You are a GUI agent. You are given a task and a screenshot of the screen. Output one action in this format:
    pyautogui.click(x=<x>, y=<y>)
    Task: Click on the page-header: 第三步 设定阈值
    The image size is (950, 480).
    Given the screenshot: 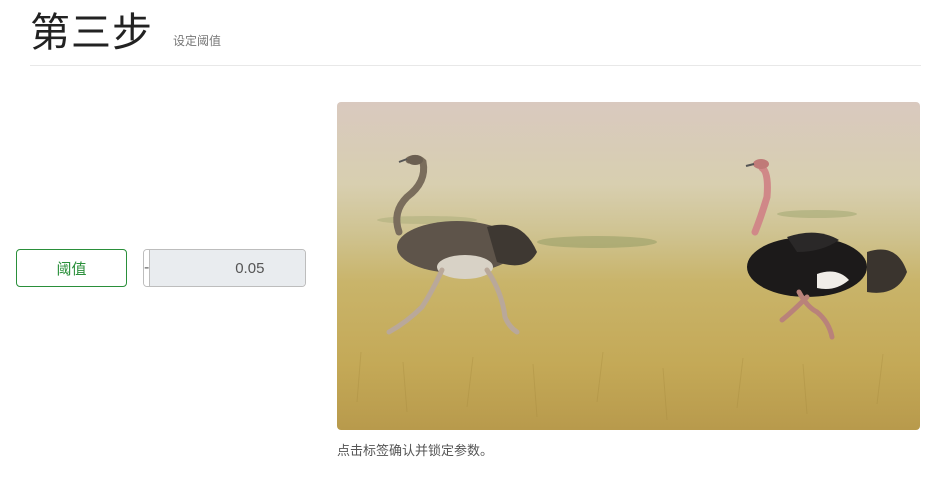 What is the action you would take?
    pyautogui.click(x=475, y=36)
    